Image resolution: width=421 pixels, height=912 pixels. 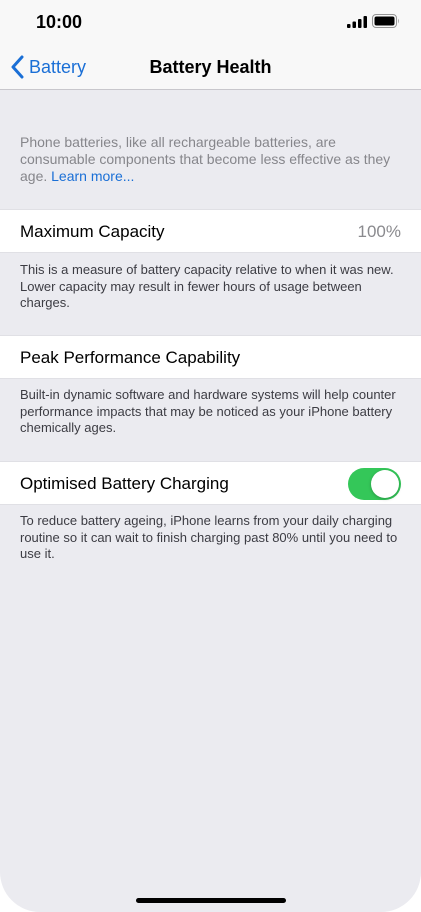 I want to click on page-title: Battery Health, so click(x=210, y=67).